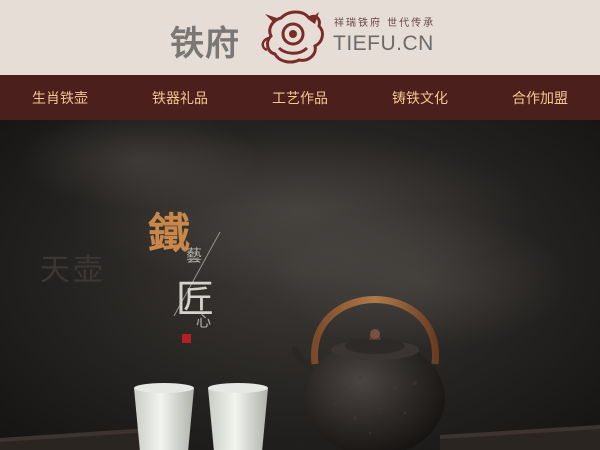 This screenshot has width=600, height=450. Describe the element at coordinates (205, 40) in the screenshot. I see `brand-name-cn: 铁府` at that location.